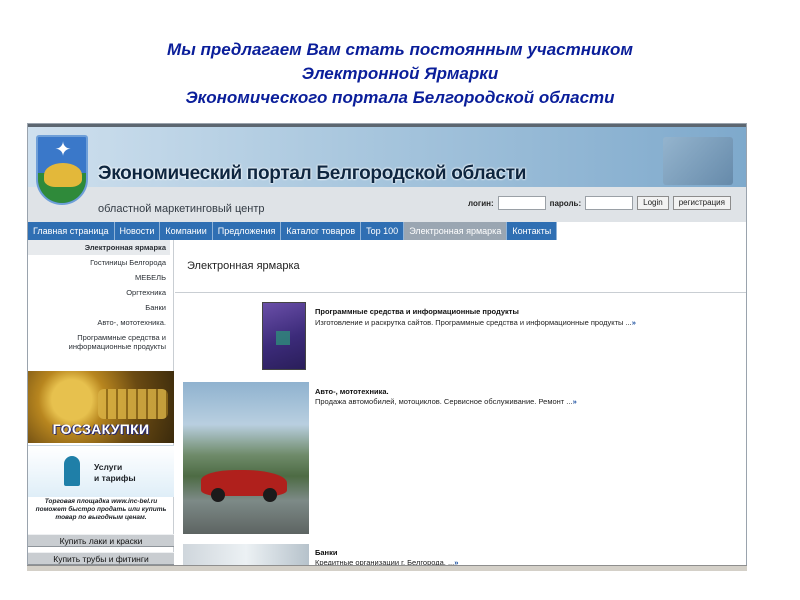  What do you see at coordinates (460, 292) in the screenshot?
I see `content-divider` at bounding box center [460, 292].